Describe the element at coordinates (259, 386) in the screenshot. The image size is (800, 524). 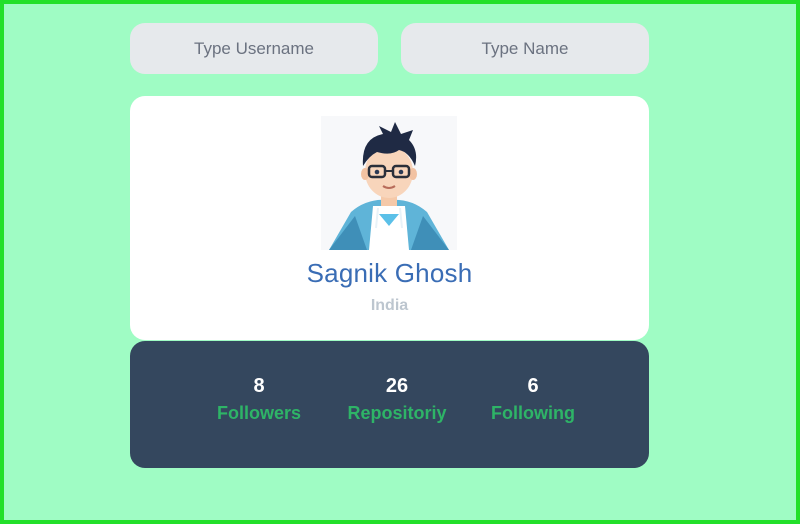
I see `followers-count: 8` at that location.